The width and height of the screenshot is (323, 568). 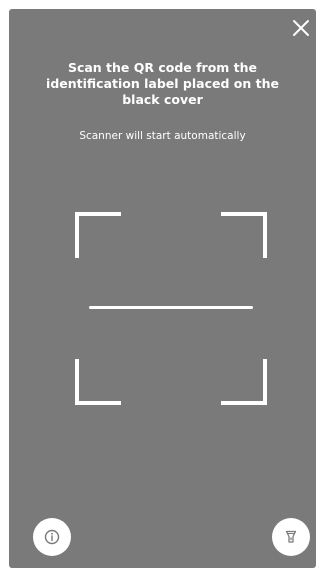 What do you see at coordinates (98, 382) in the screenshot?
I see `scan-frame-corner-bottom-left` at bounding box center [98, 382].